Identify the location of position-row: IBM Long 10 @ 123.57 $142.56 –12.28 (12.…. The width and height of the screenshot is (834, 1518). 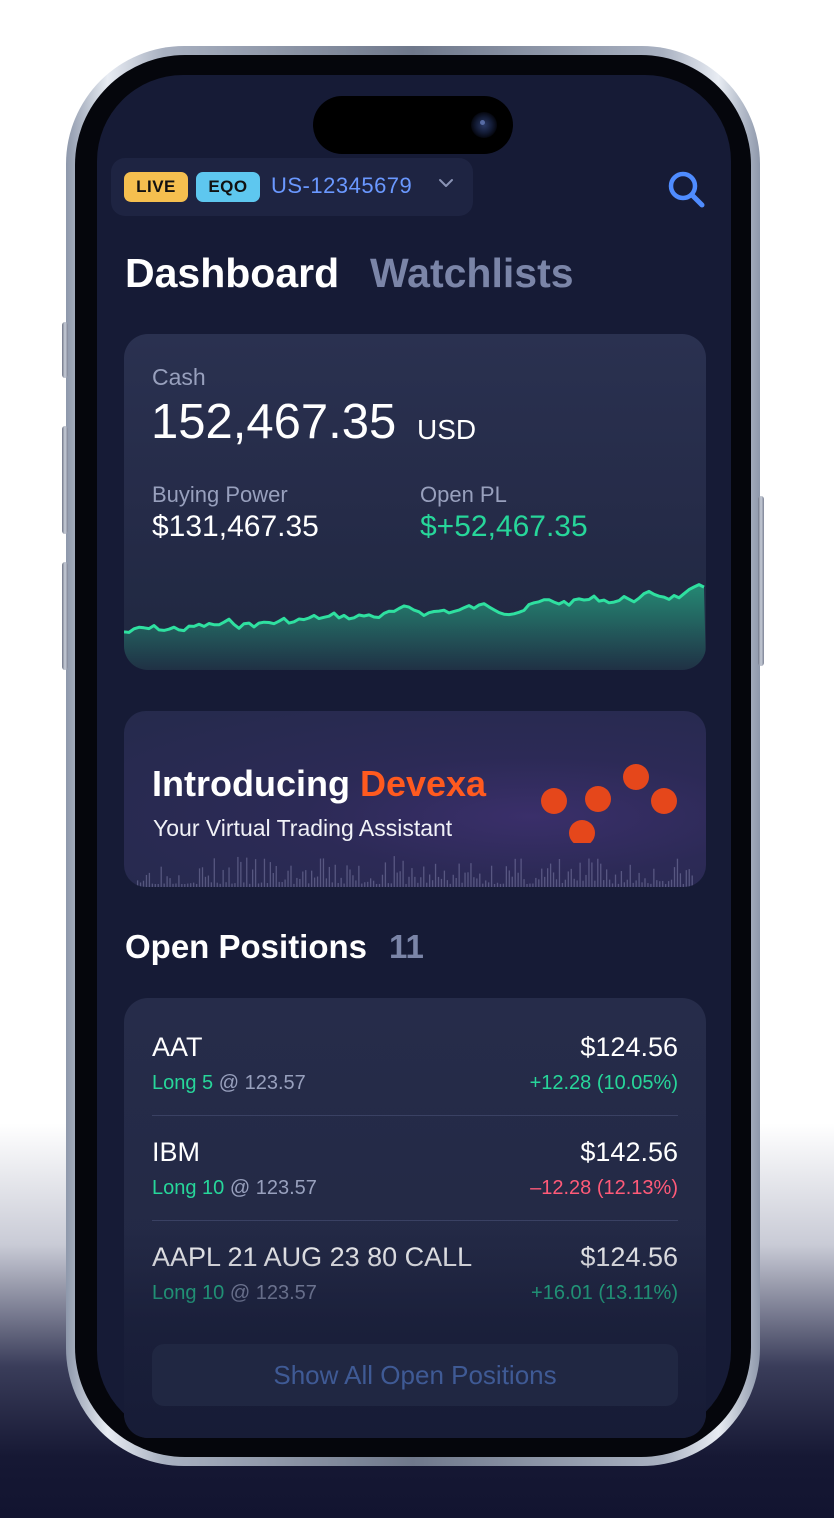
(415, 1162).